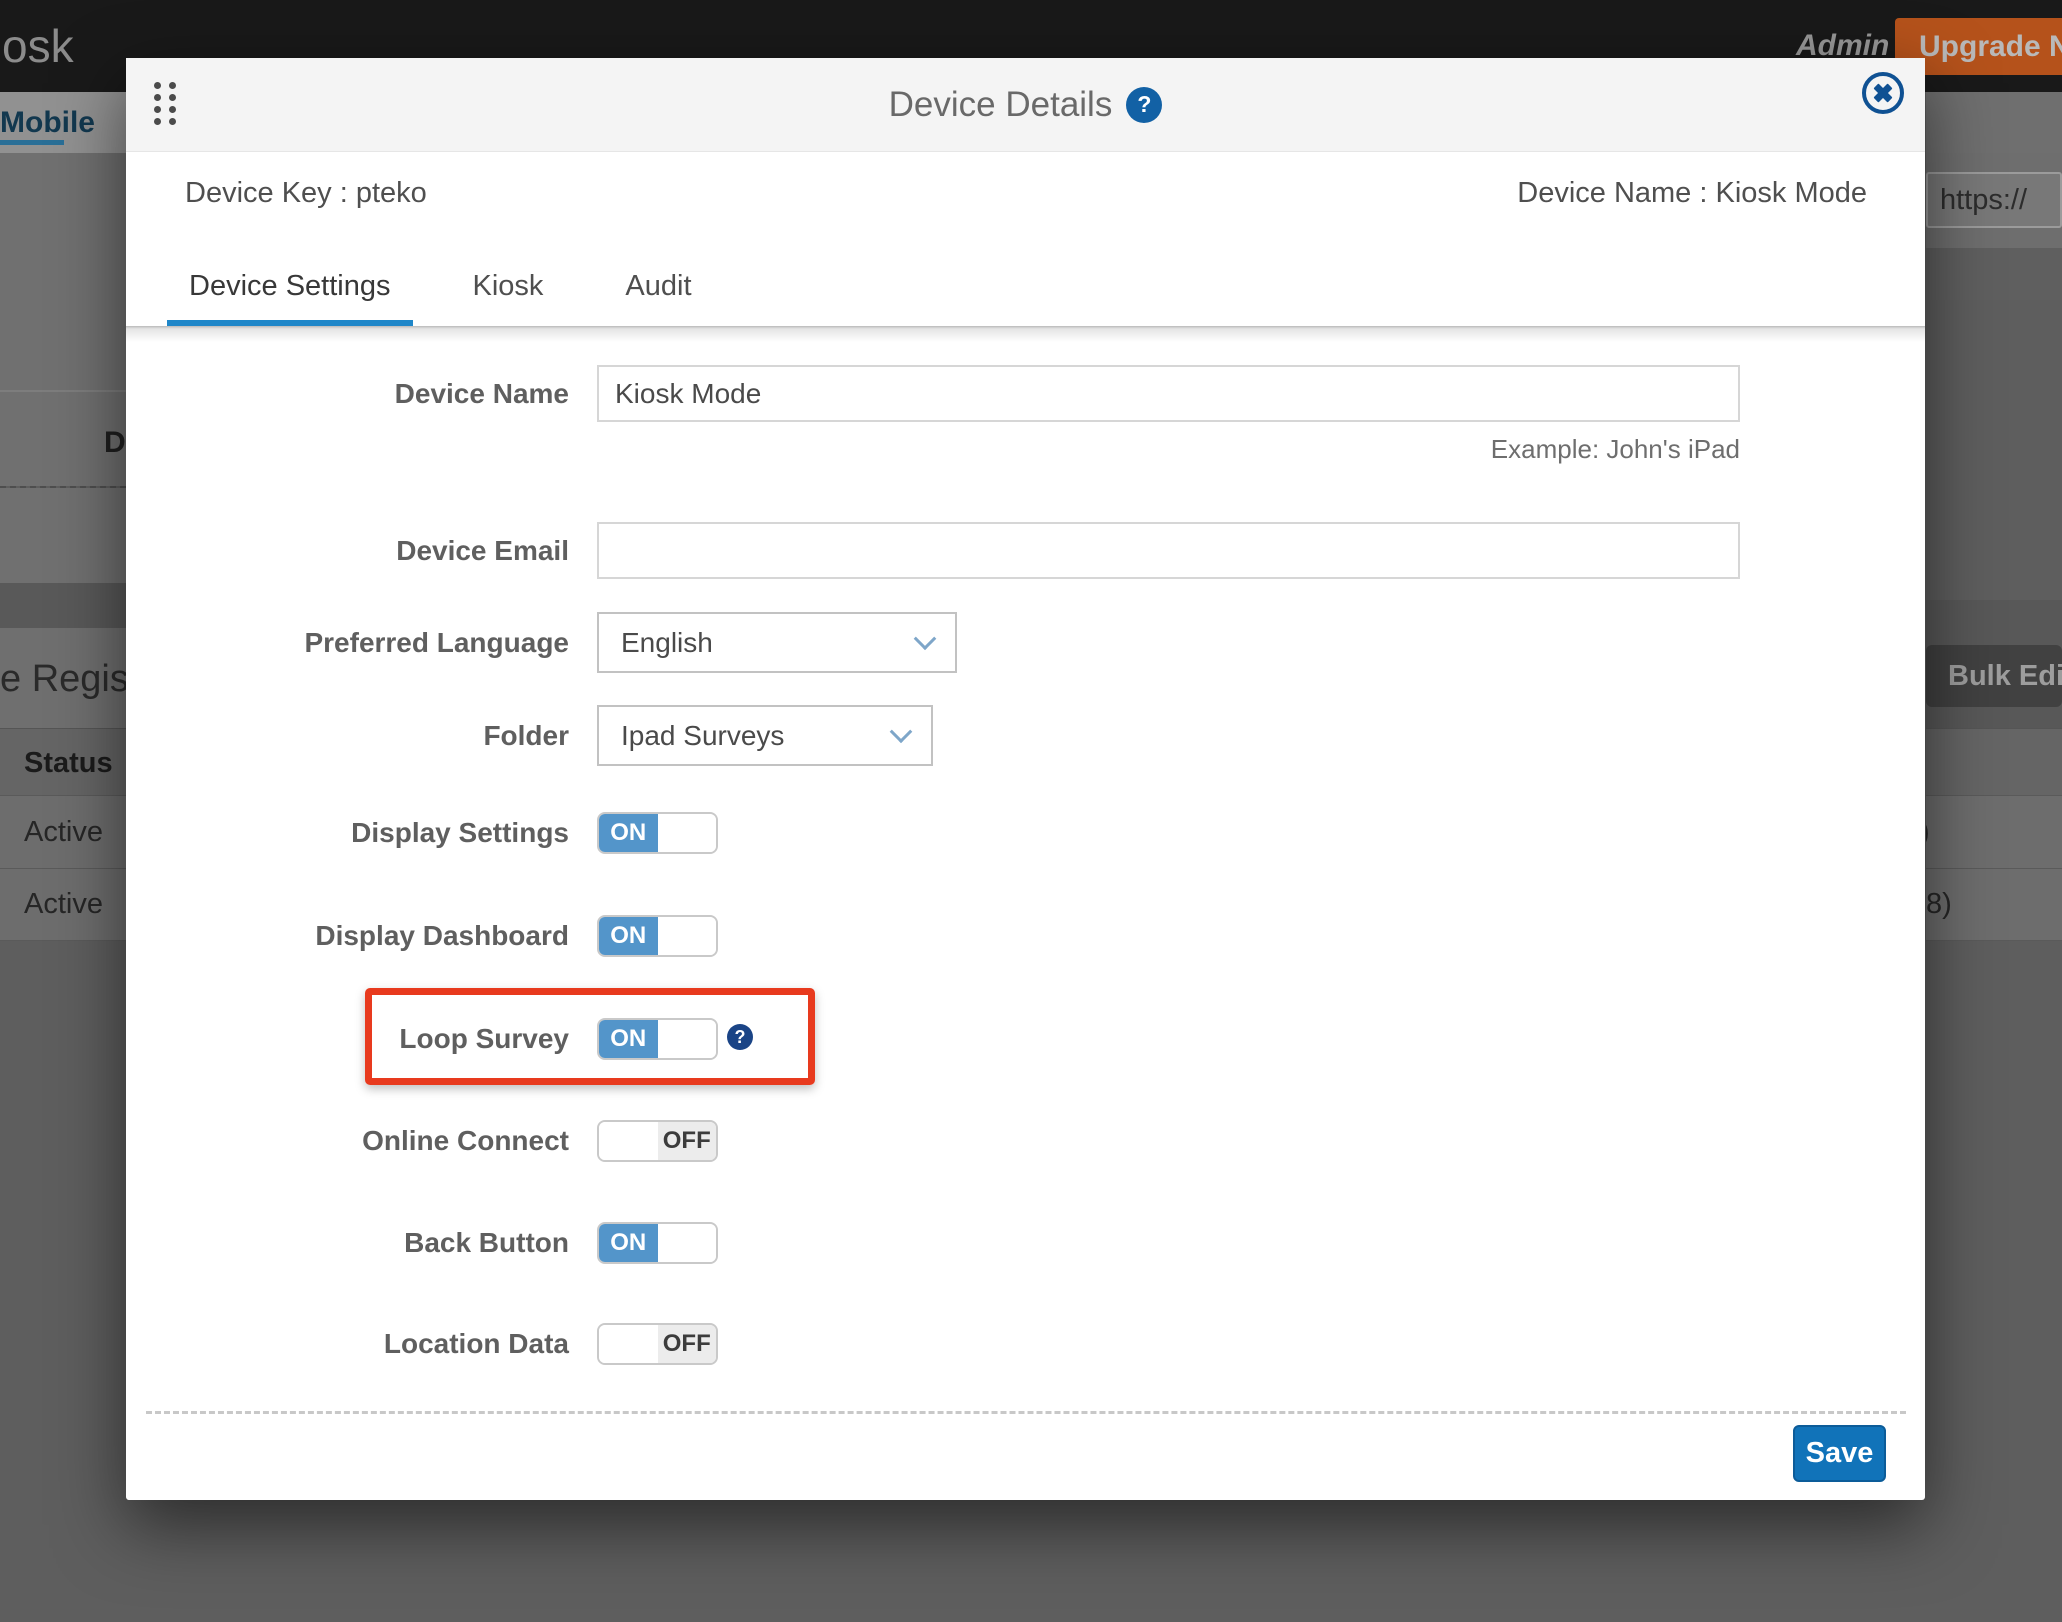  What do you see at coordinates (1026, 1412) in the screenshot?
I see `footer-dashed-divider` at bounding box center [1026, 1412].